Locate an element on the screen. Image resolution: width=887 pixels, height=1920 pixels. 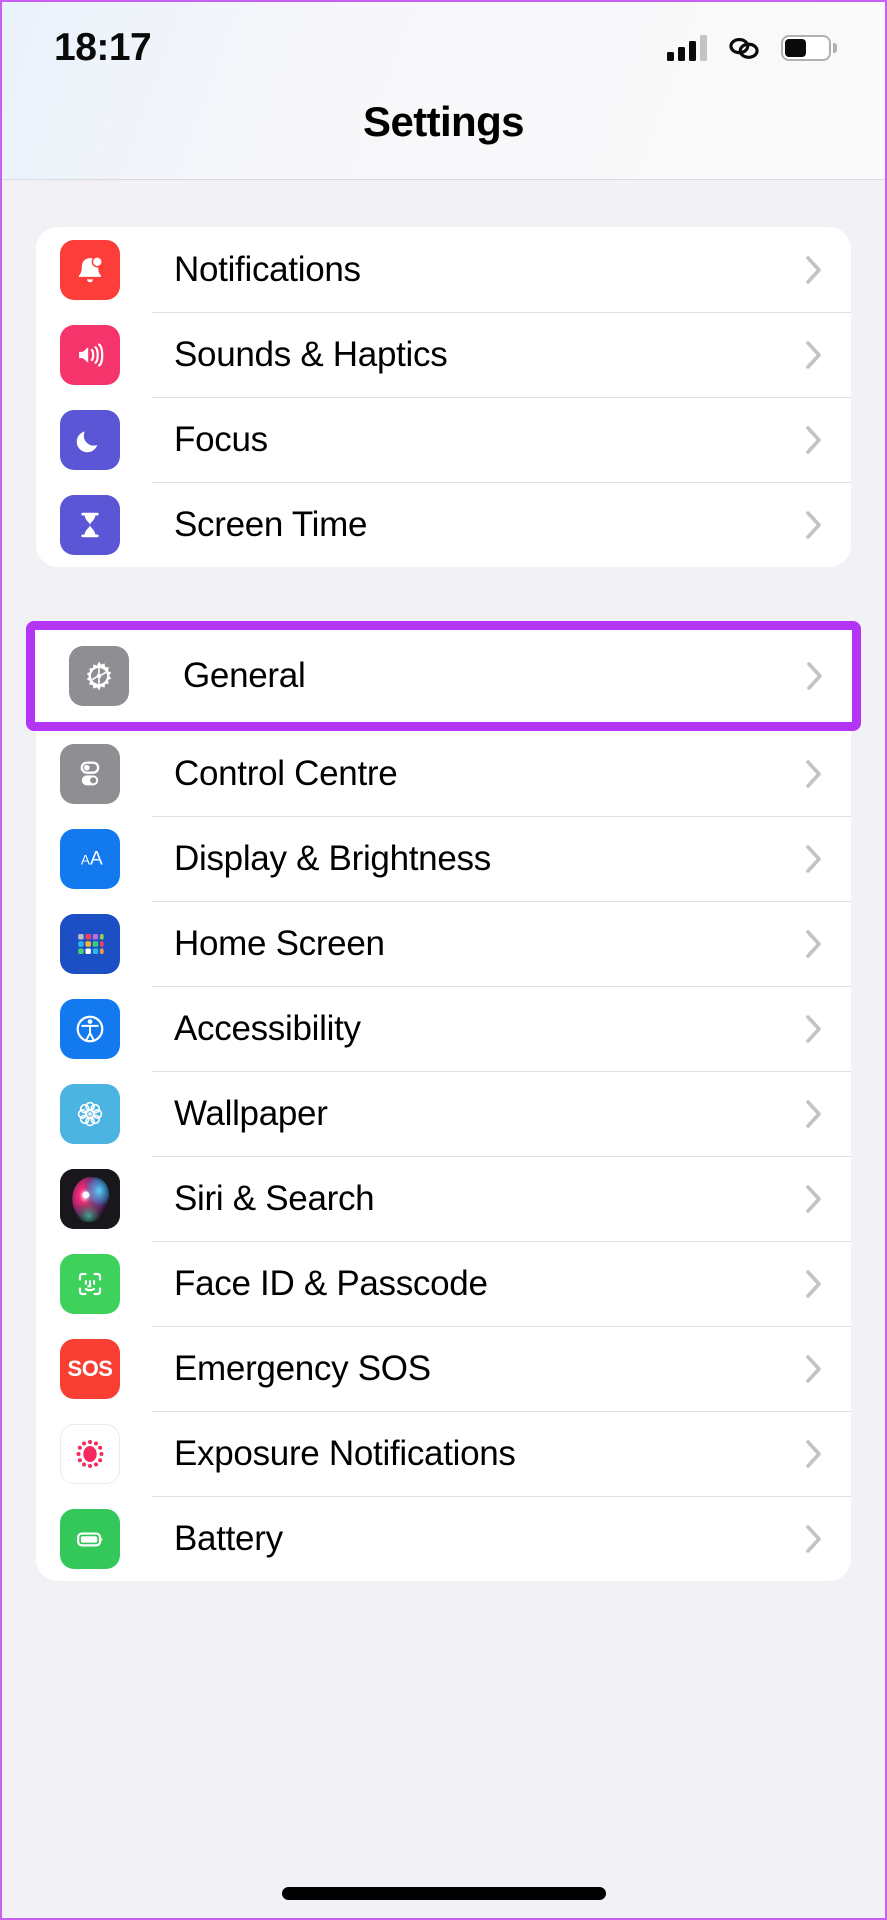
settings-row-face-id-passcode: Face ID & Passcode is located at coordinates (443, 1283).